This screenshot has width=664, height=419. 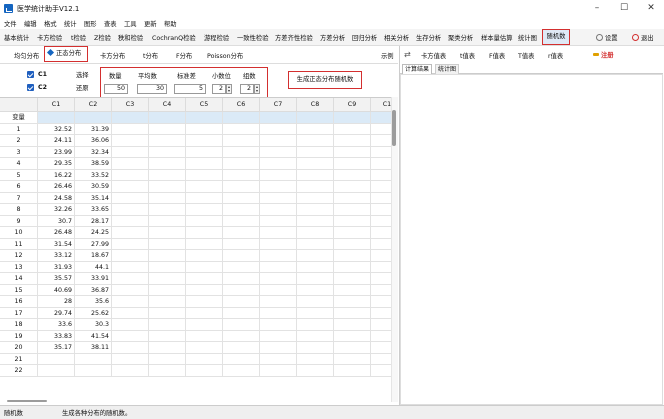 What do you see at coordinates (216, 37) in the screenshot?
I see `module-tab-runs-test: 游程检验` at bounding box center [216, 37].